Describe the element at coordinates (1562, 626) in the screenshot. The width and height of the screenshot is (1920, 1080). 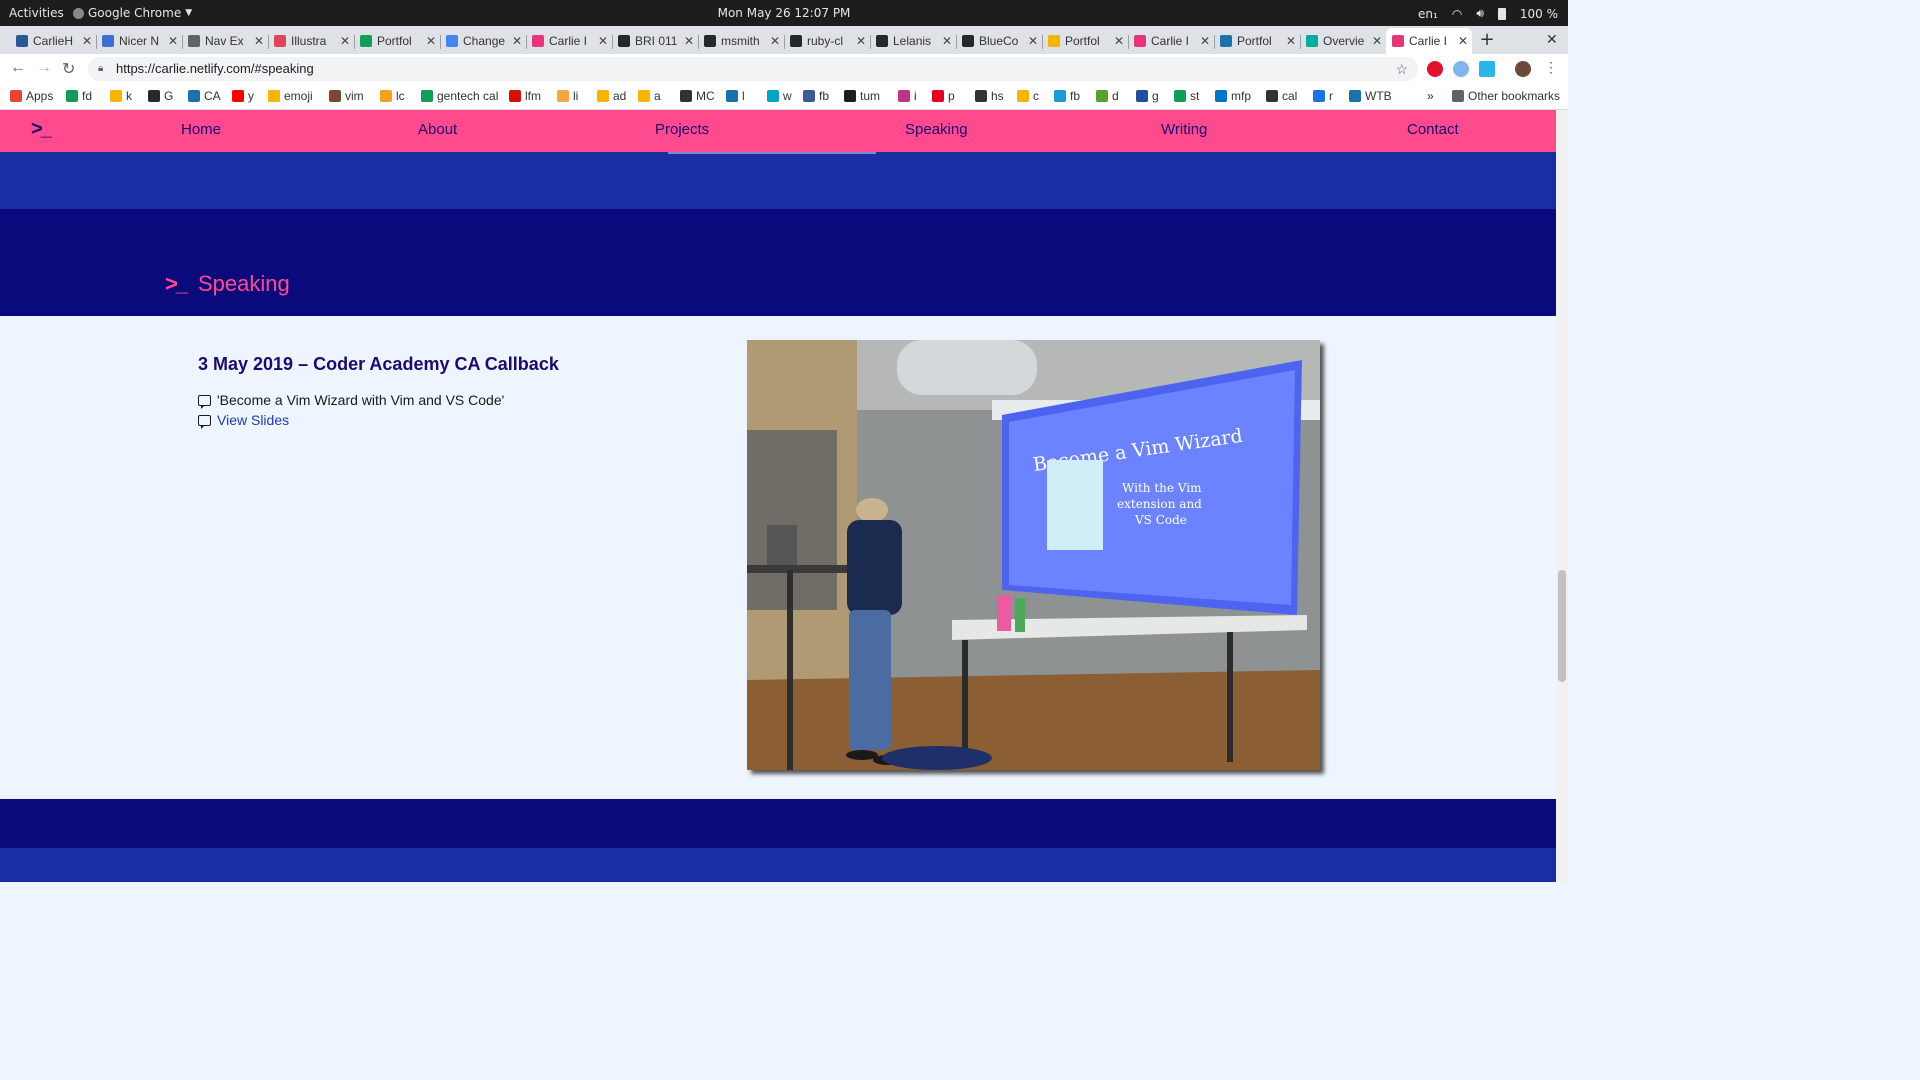
I see `scrollbar-thumb` at that location.